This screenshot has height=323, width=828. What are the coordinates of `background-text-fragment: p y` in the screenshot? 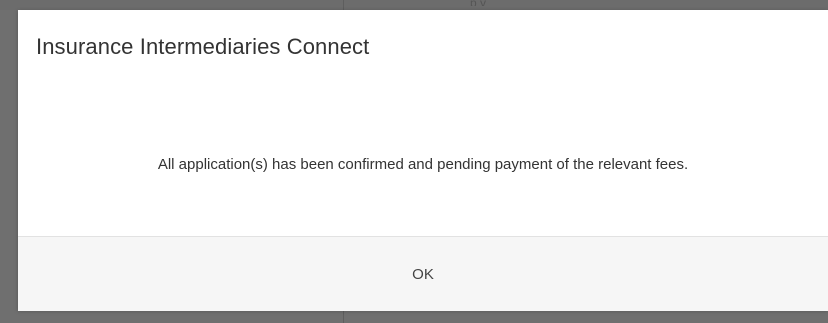 It's located at (478, 3).